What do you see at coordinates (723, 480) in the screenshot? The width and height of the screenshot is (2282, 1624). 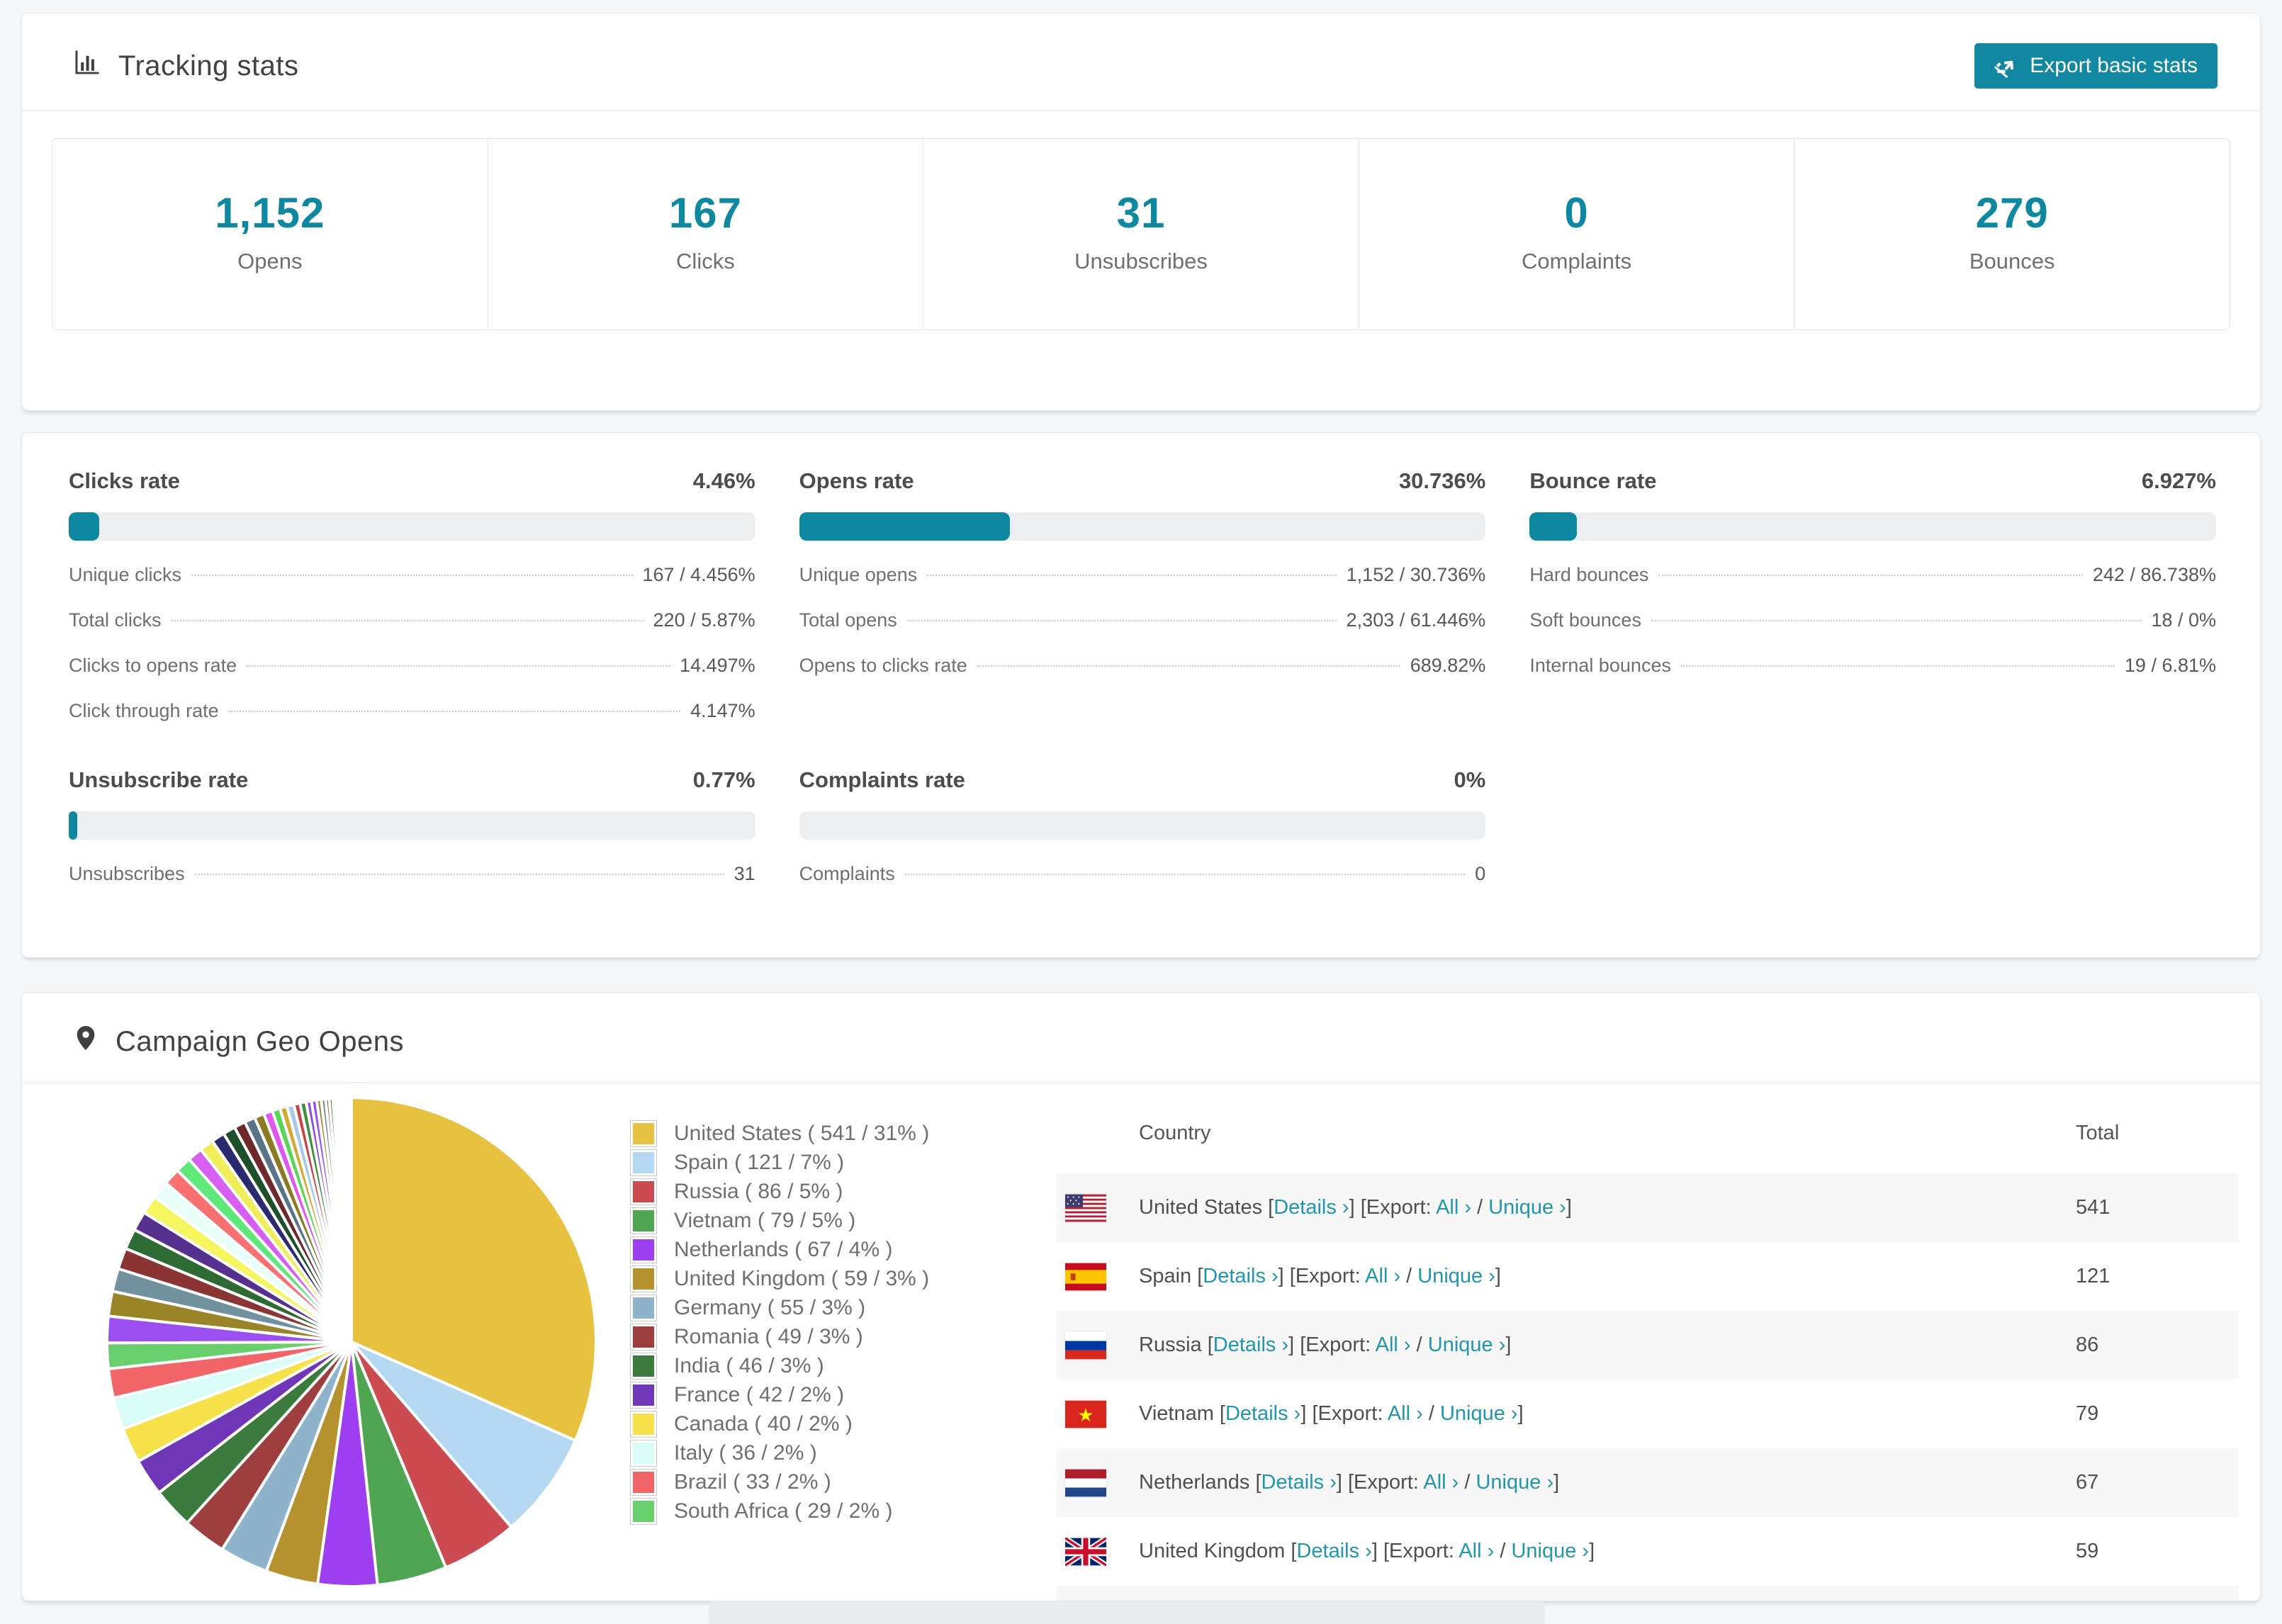 I see `rate-value: 4.46%` at bounding box center [723, 480].